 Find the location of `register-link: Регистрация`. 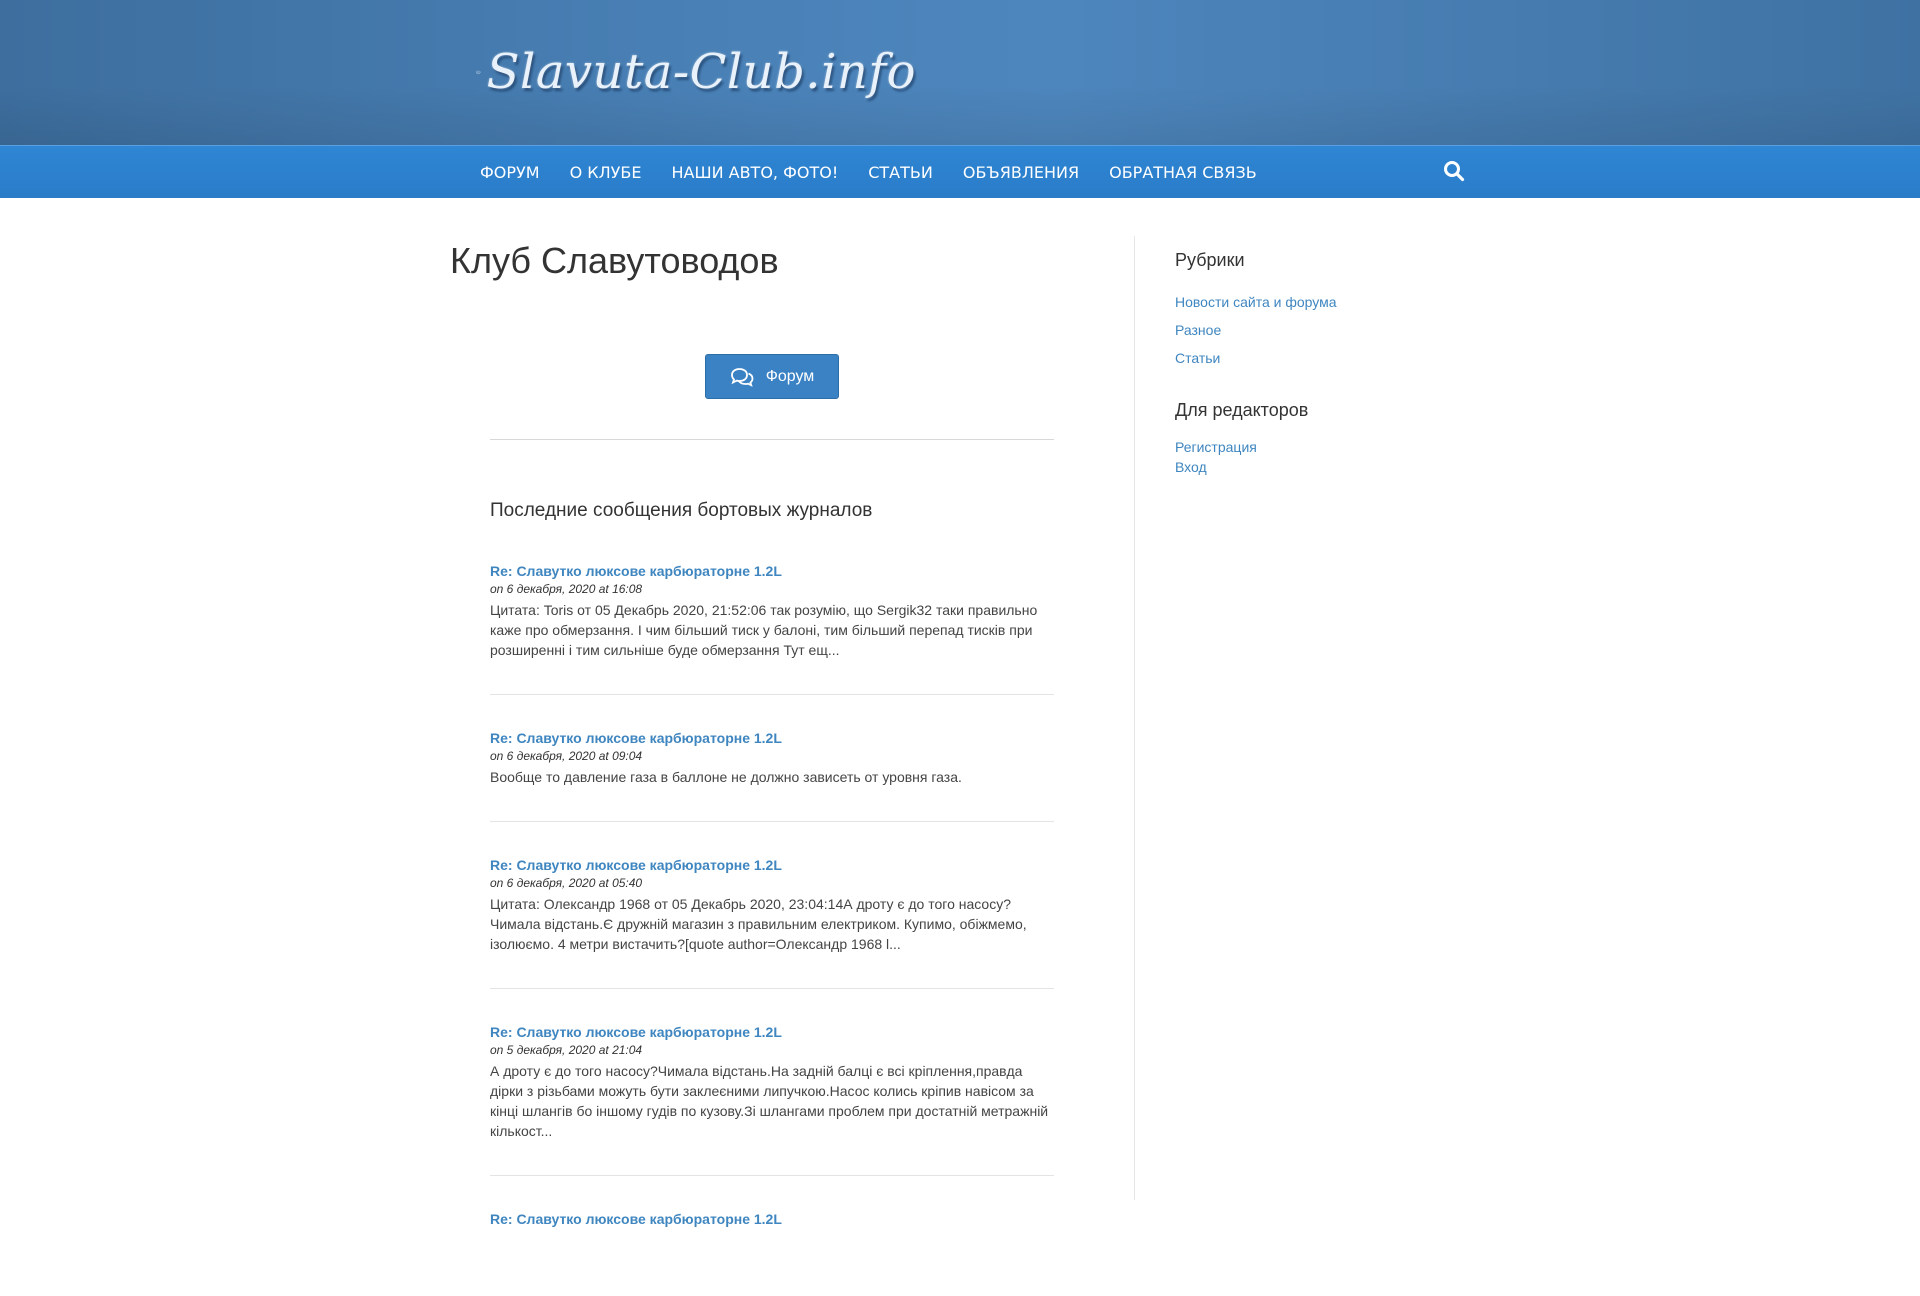

register-link: Регистрация is located at coordinates (1325, 447).